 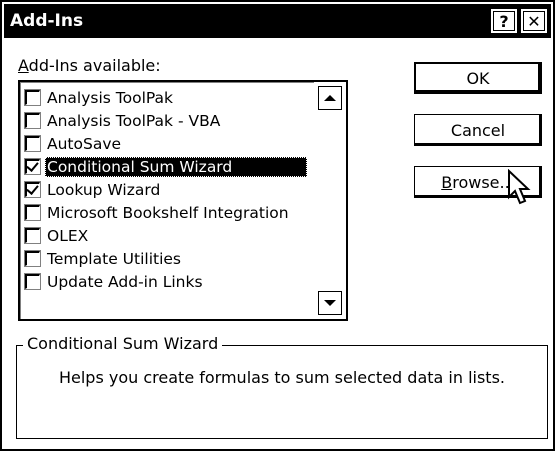 I want to click on list-item-label: Conditional Sum Wizard, so click(x=176, y=166).